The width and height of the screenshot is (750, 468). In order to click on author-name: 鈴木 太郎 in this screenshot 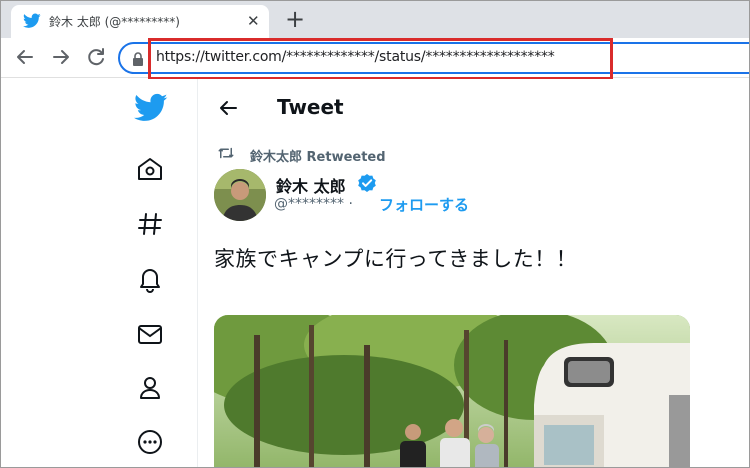, I will do `click(311, 185)`.